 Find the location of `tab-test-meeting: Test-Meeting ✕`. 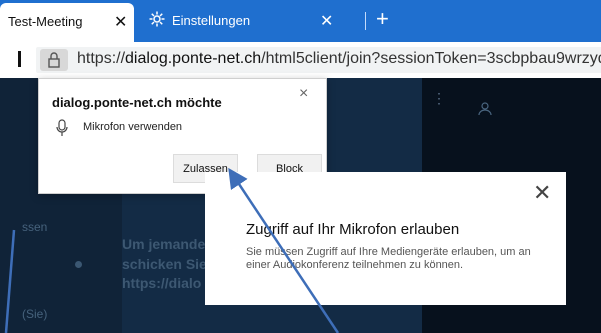

tab-test-meeting: Test-Meeting ✕ is located at coordinates (67, 22).